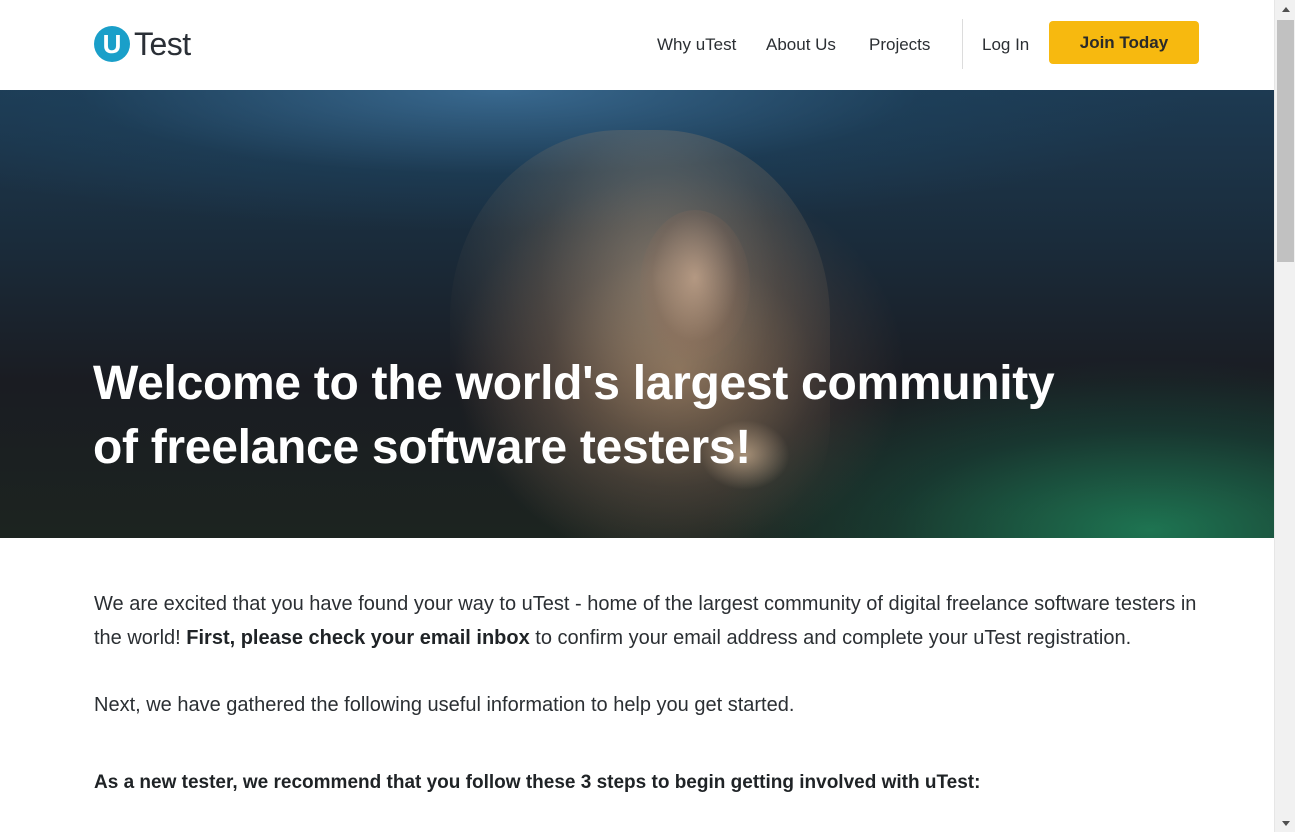 This screenshot has height=832, width=1295. I want to click on login-link: Log In, so click(1005, 45).